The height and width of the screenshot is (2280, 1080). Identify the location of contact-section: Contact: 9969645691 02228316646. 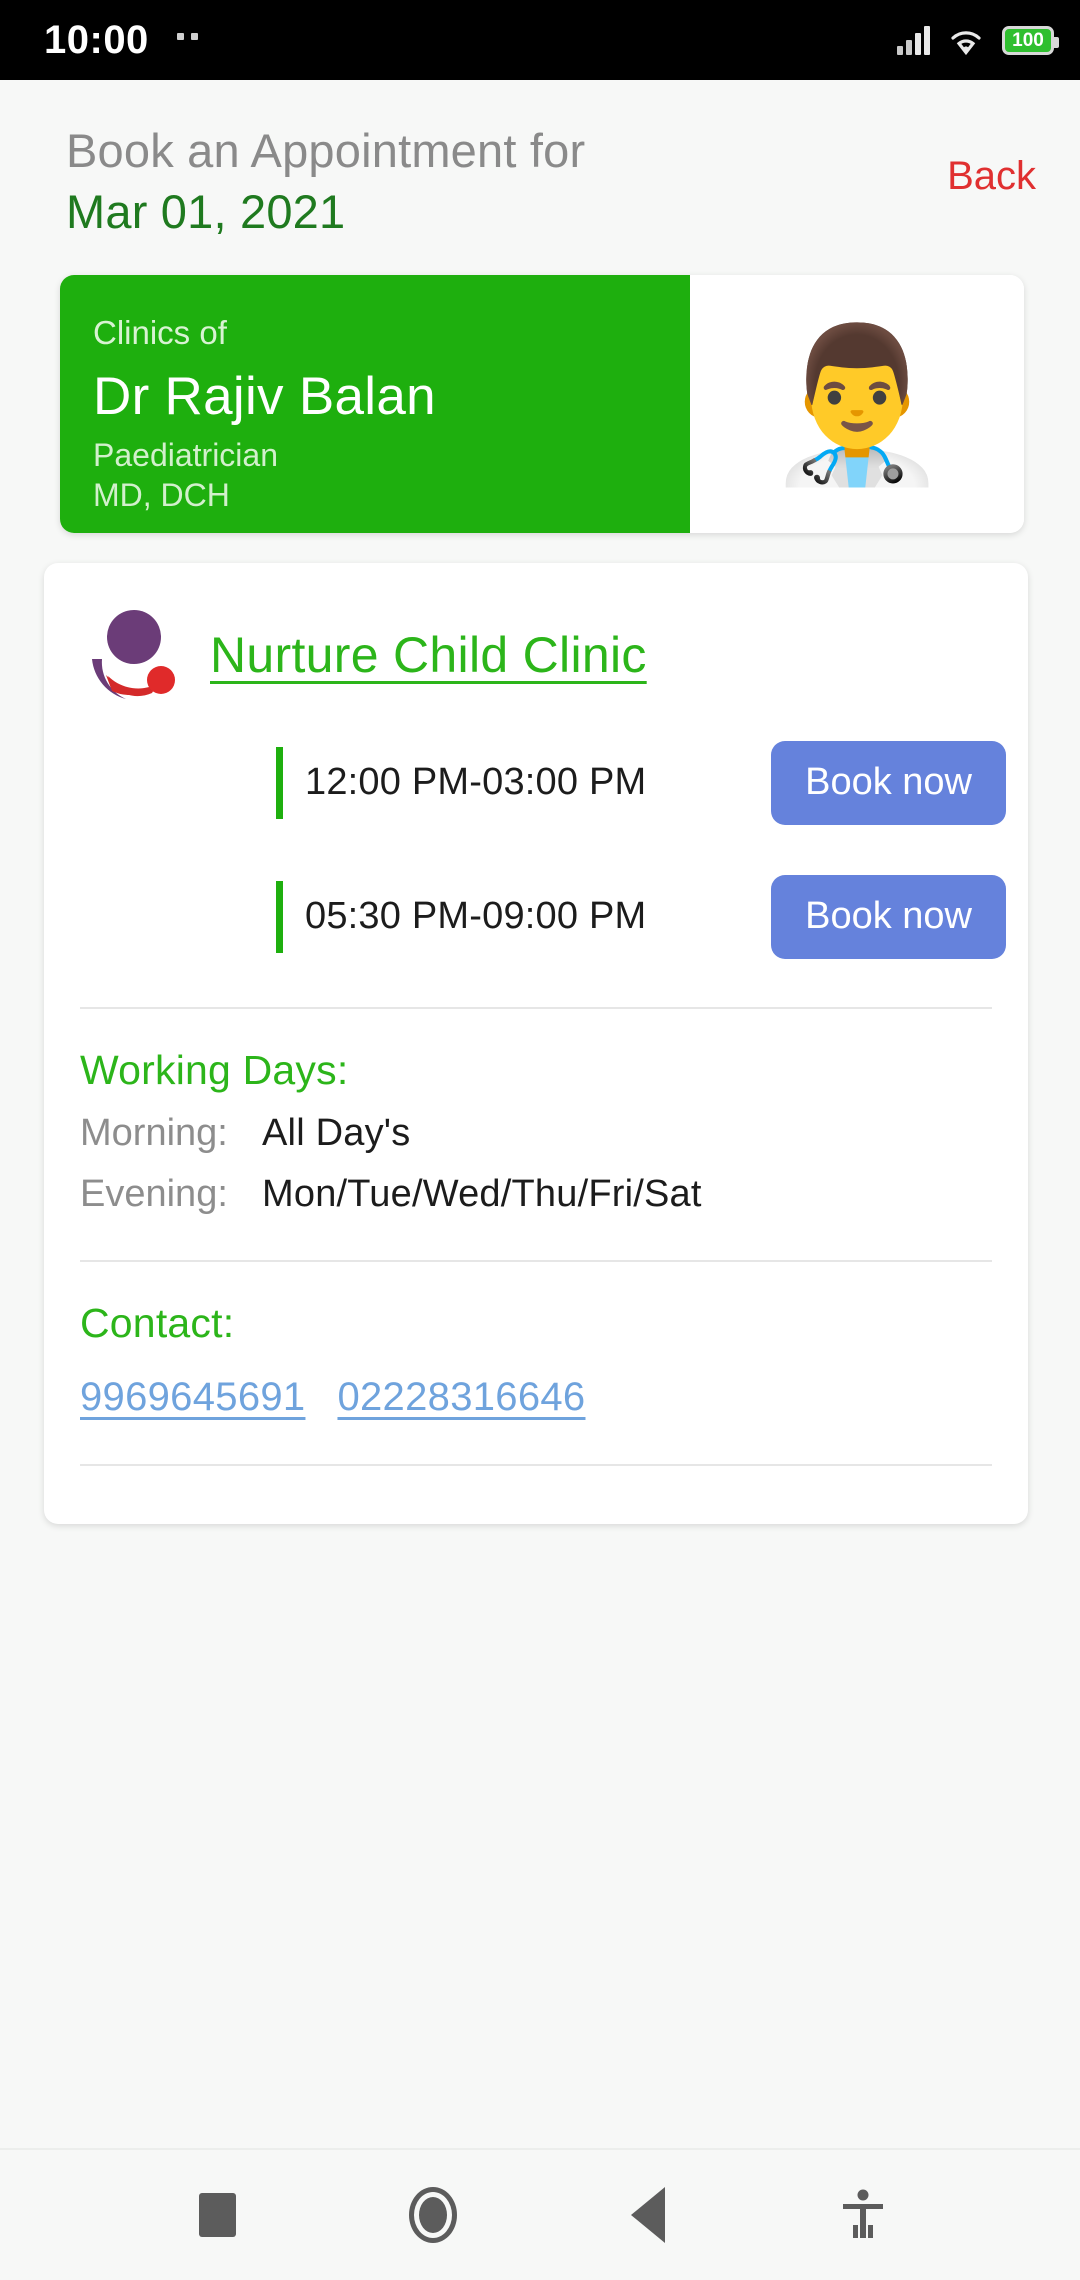
(536, 1341).